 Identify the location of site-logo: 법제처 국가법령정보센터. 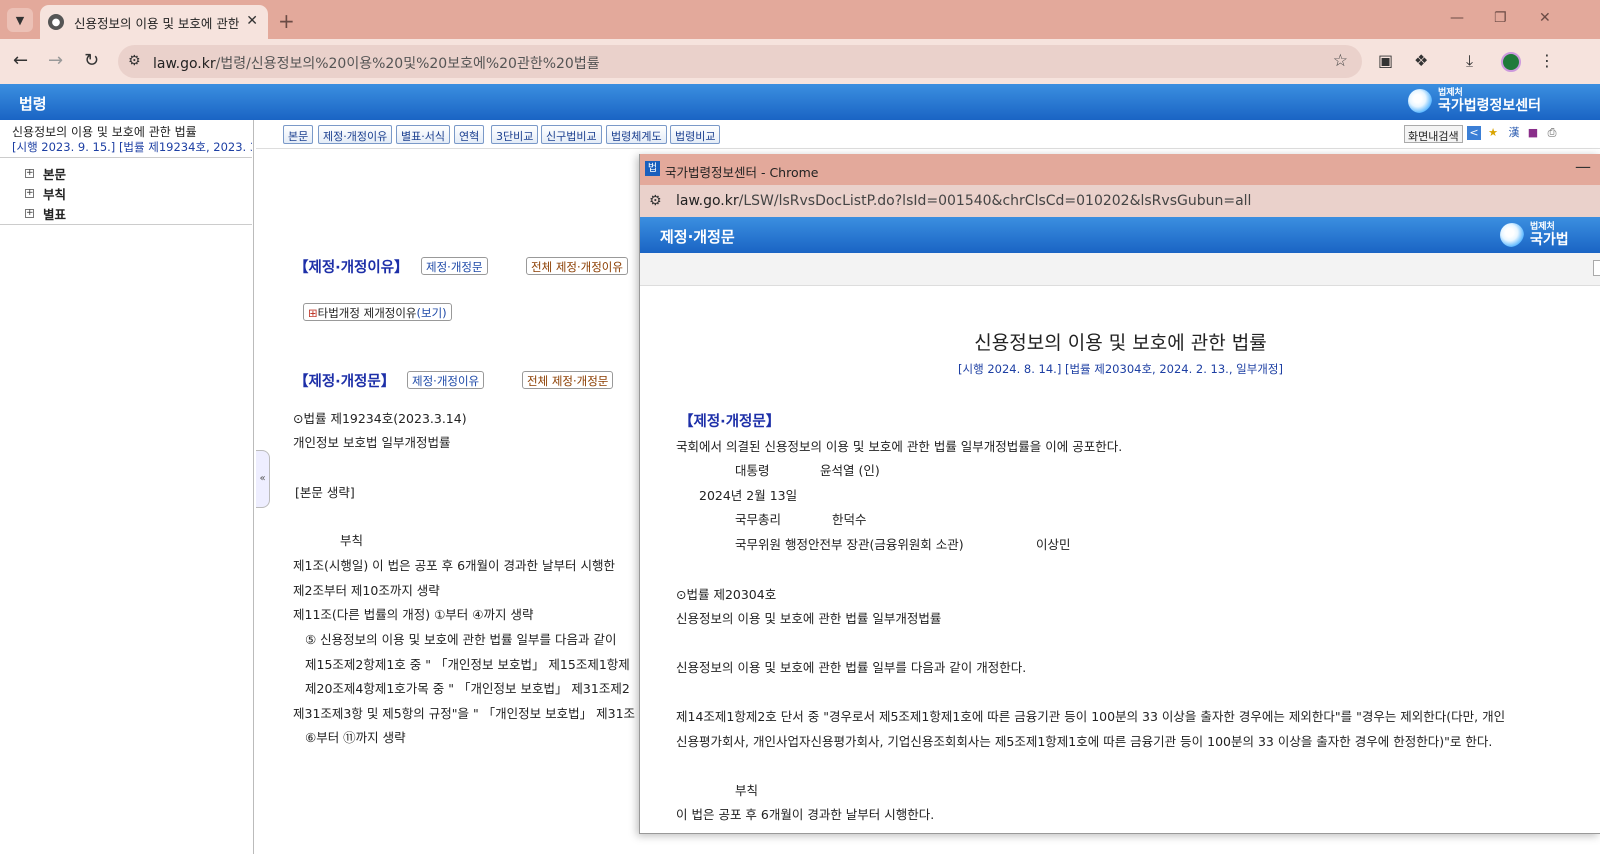
(1474, 101).